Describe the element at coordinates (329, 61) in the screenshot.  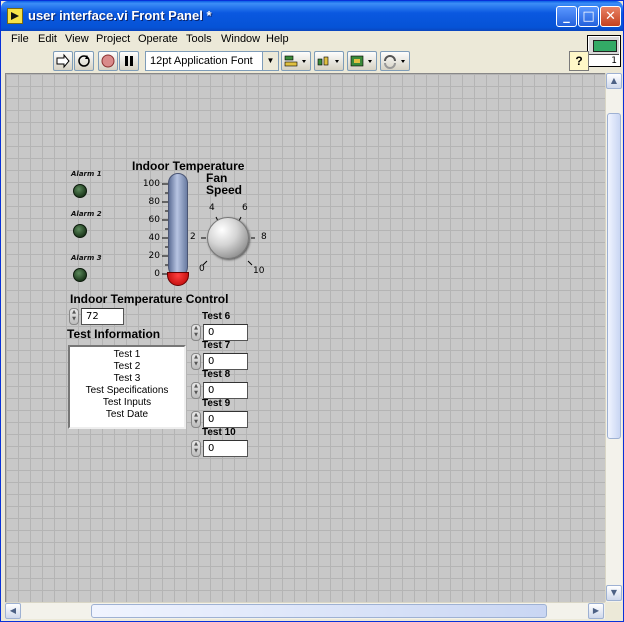
I see `distribute-objects-icon` at that location.